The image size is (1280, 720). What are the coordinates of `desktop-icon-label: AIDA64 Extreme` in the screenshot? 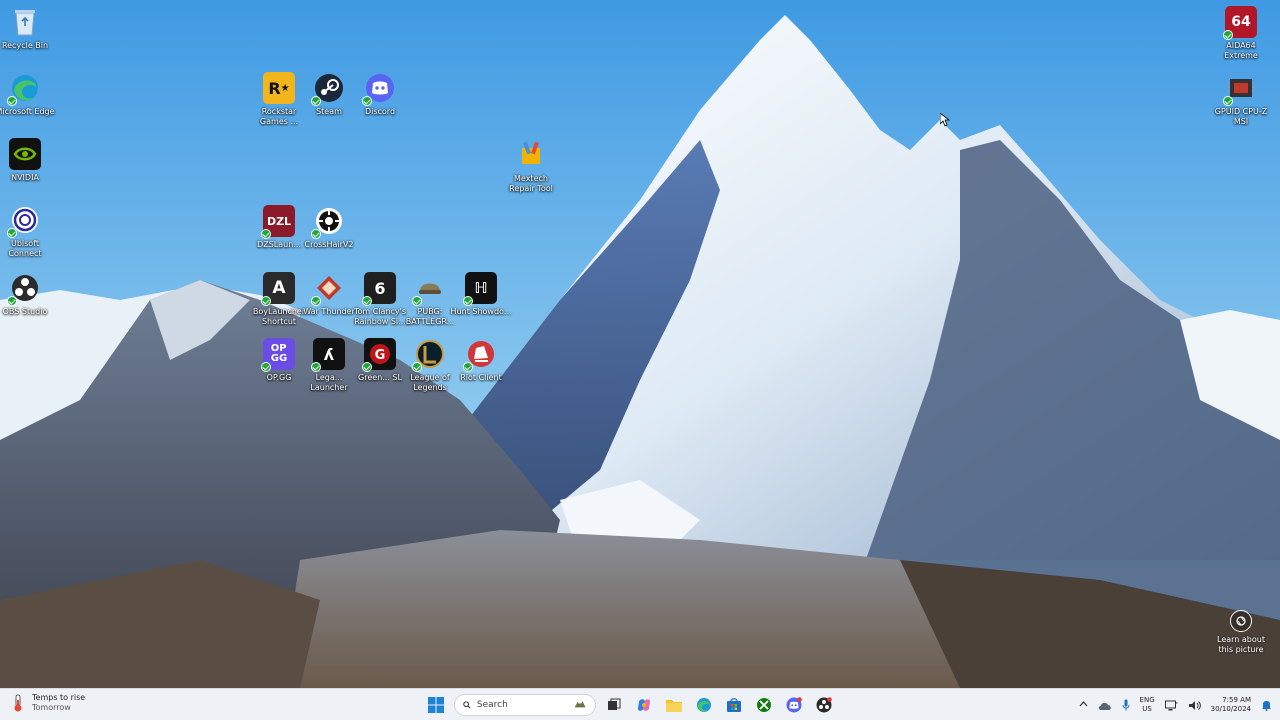 It's located at (1241, 50).